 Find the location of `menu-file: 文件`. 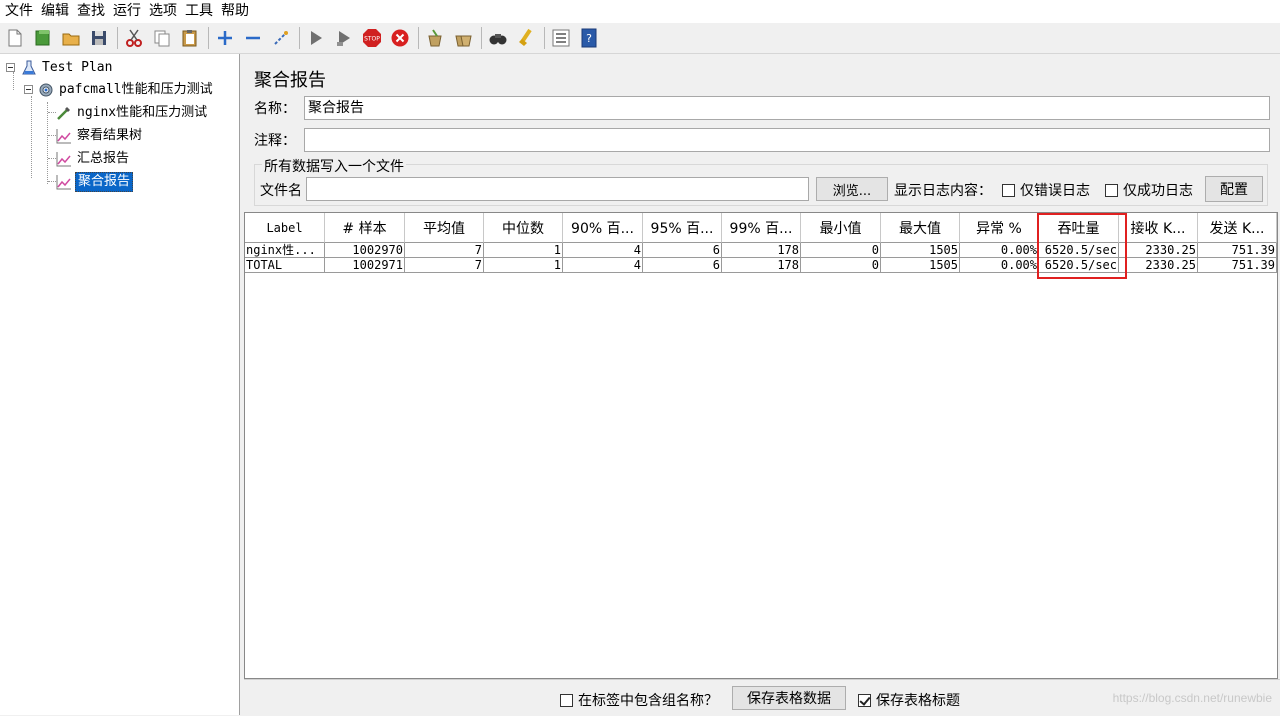

menu-file: 文件 is located at coordinates (19, 11).